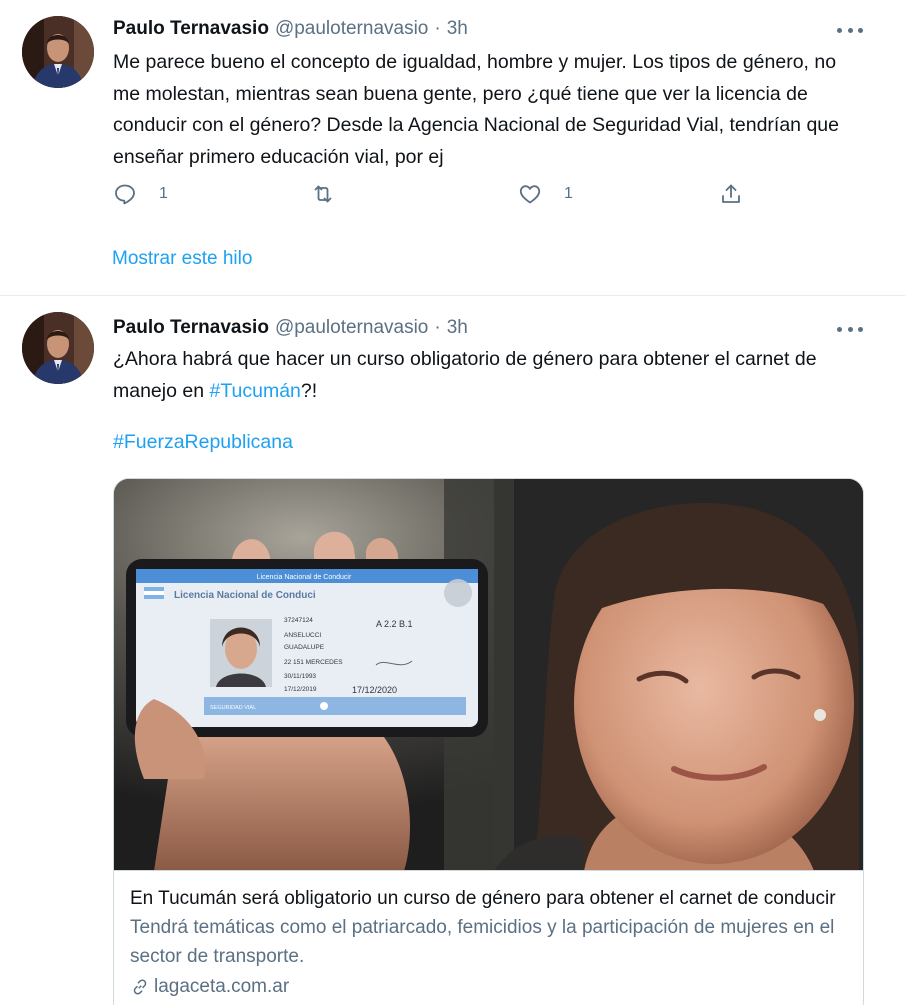  What do you see at coordinates (323, 194) in the screenshot?
I see `retweet-icon` at bounding box center [323, 194].